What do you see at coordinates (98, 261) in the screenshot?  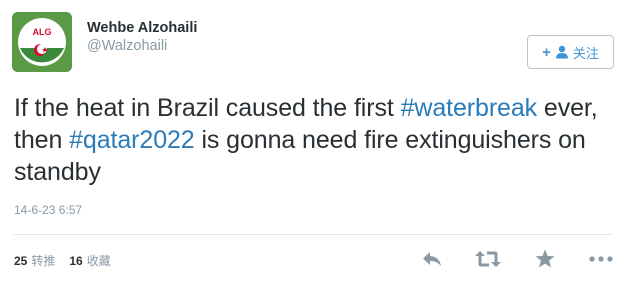 I see `favorites-label: 收藏` at bounding box center [98, 261].